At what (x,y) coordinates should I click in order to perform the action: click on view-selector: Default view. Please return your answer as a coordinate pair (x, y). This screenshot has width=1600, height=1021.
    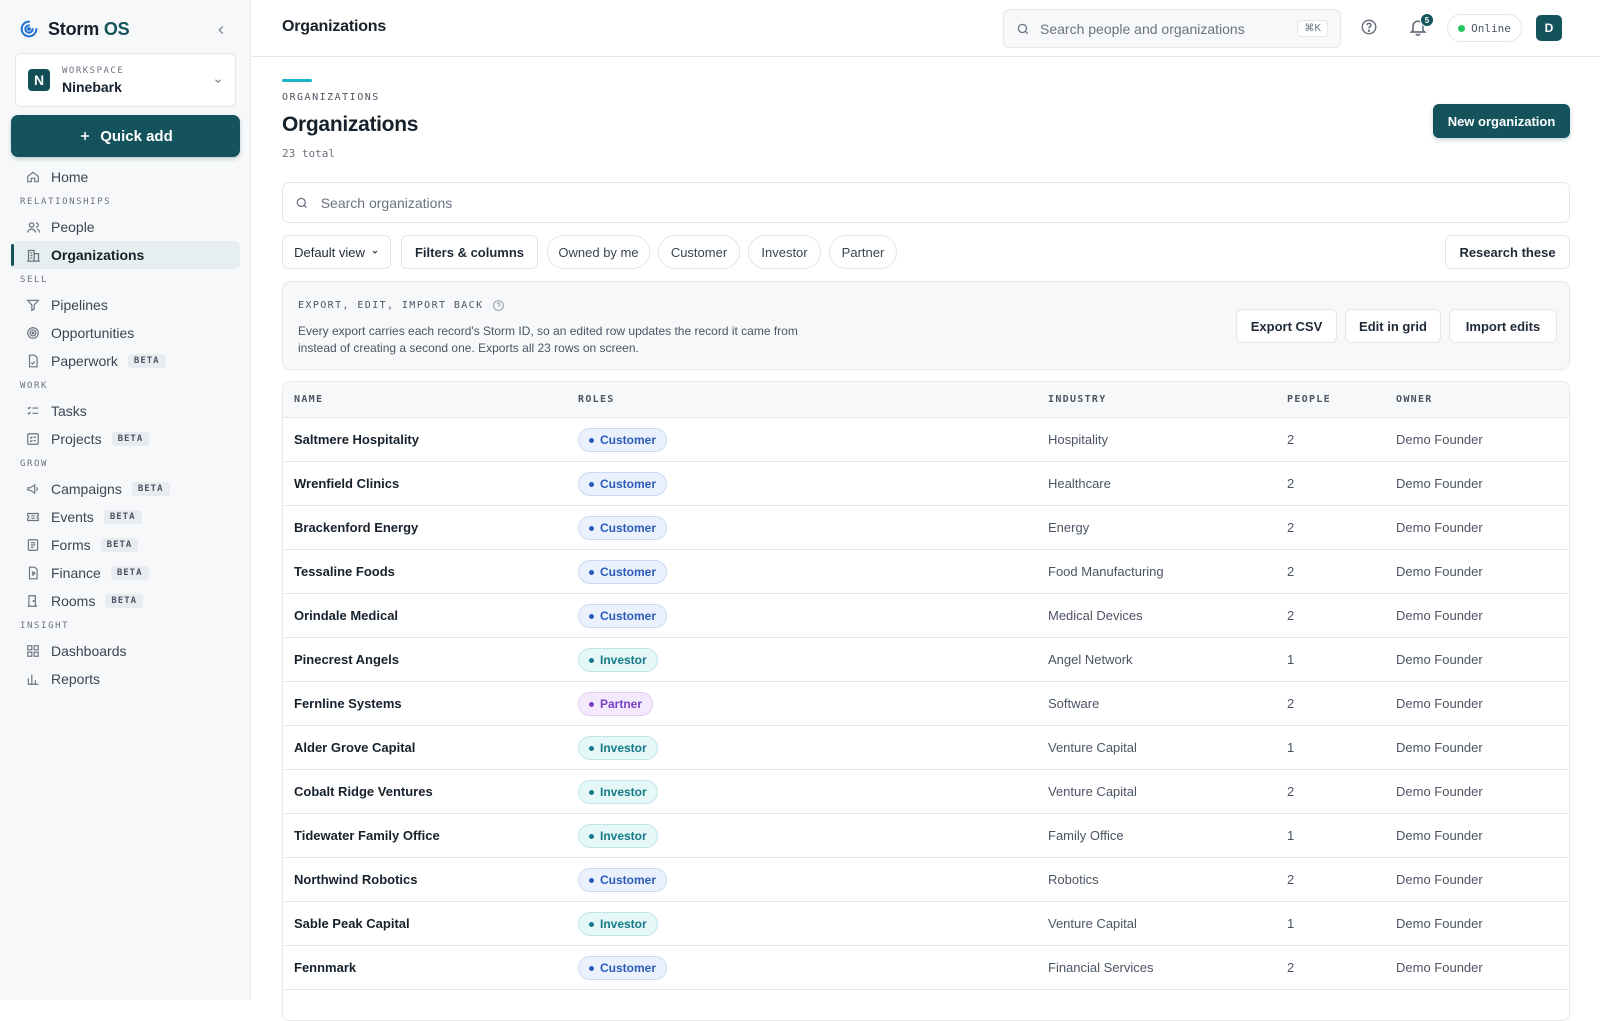
    Looking at the image, I should click on (336, 252).